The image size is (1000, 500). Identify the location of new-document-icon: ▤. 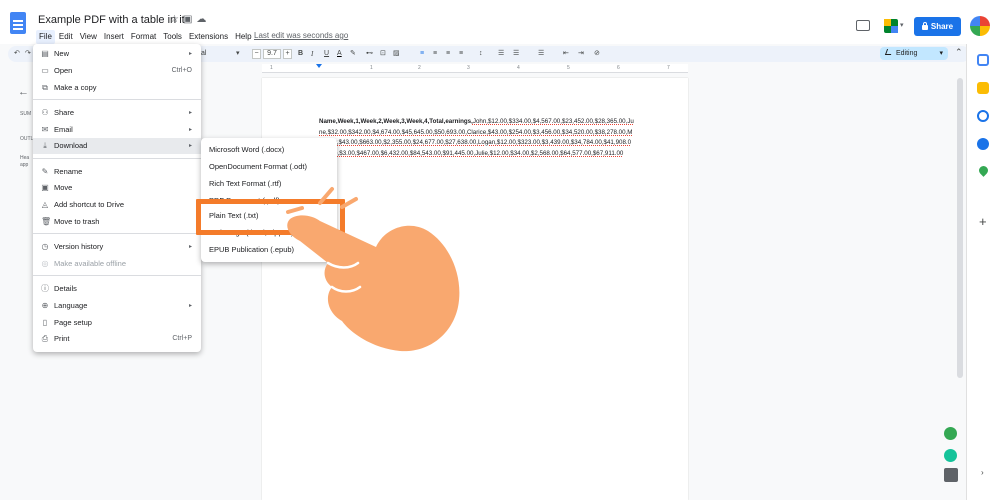
(45, 53).